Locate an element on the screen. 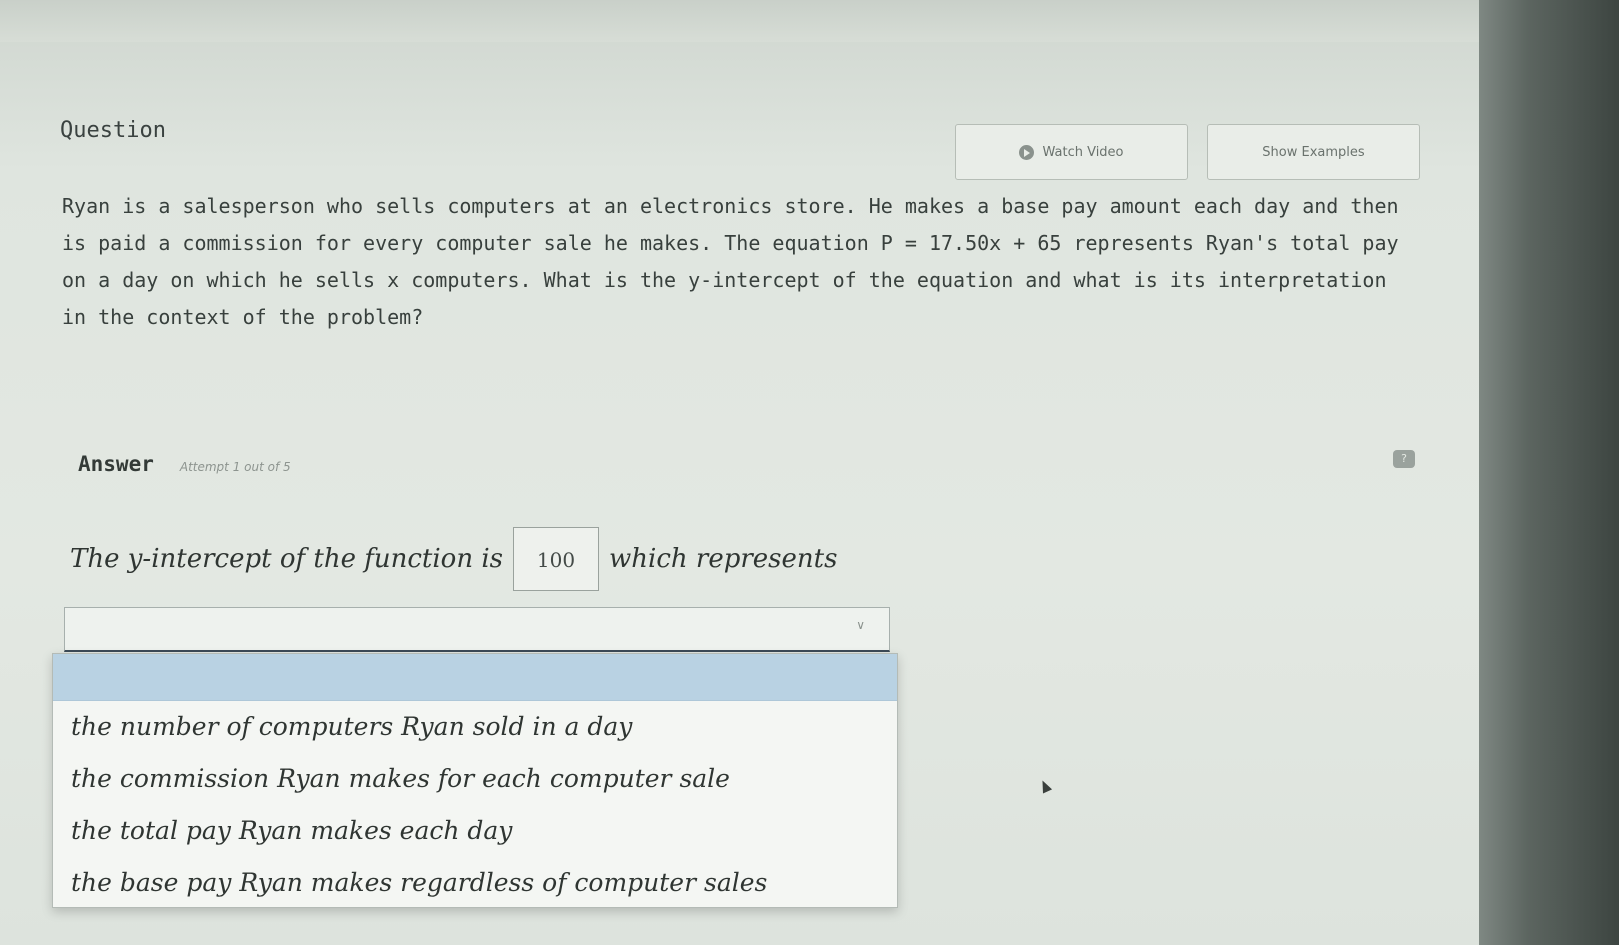 This screenshot has width=1619, height=945. show-examples-label: Show Examples is located at coordinates (1313, 152).